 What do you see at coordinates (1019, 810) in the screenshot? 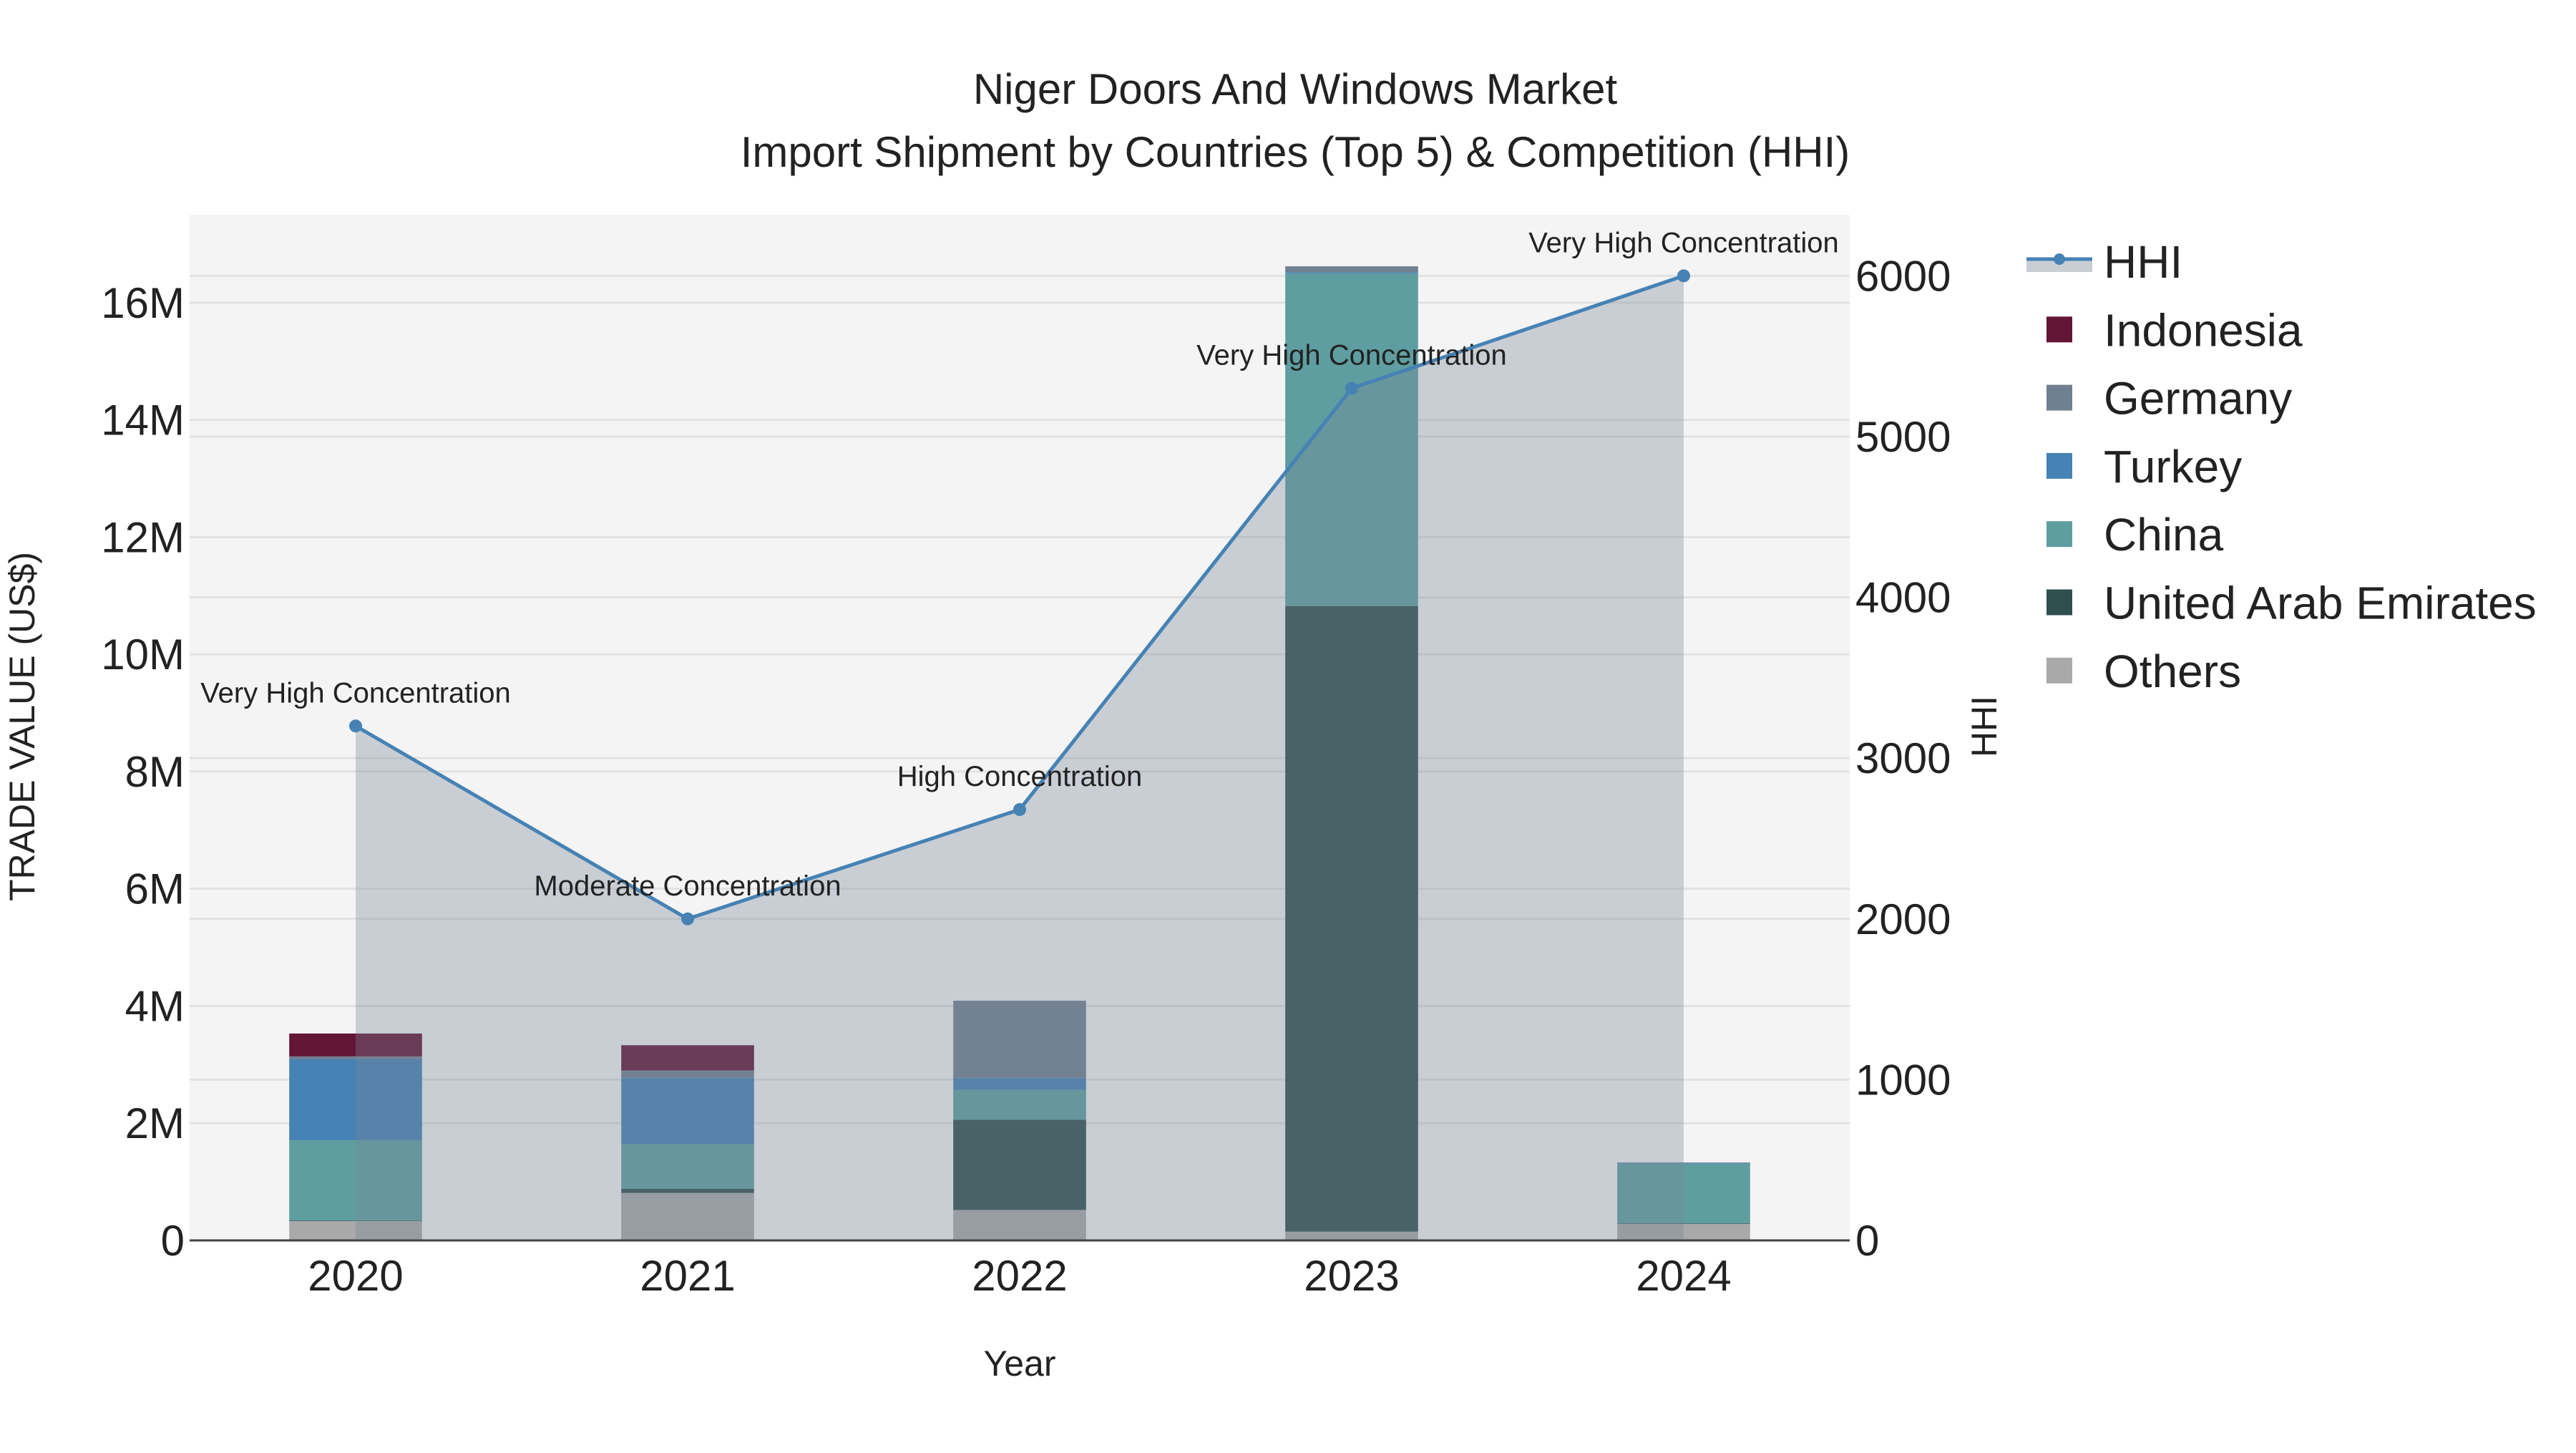
I see `hhi-point-2022` at bounding box center [1019, 810].